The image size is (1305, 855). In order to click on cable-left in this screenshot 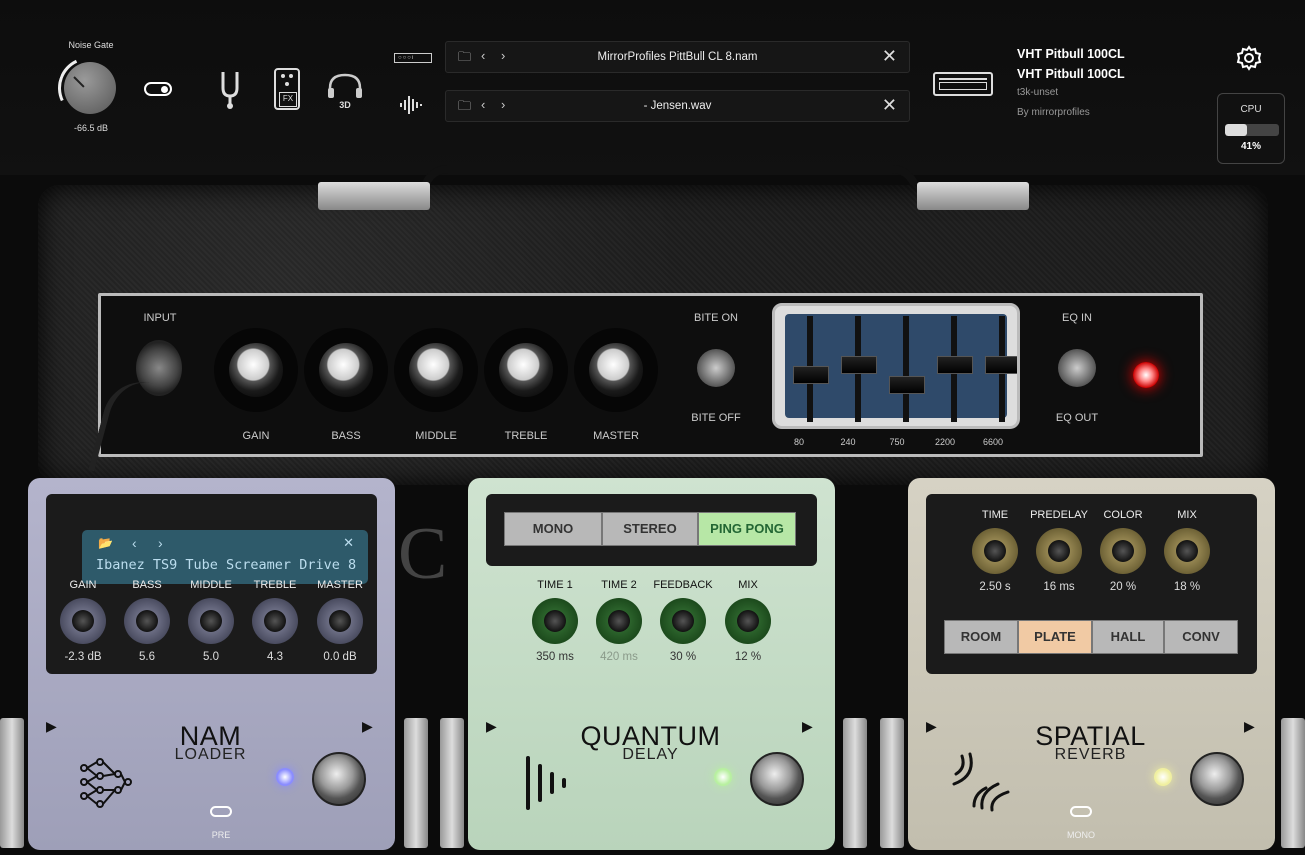, I will do `click(12, 783)`.